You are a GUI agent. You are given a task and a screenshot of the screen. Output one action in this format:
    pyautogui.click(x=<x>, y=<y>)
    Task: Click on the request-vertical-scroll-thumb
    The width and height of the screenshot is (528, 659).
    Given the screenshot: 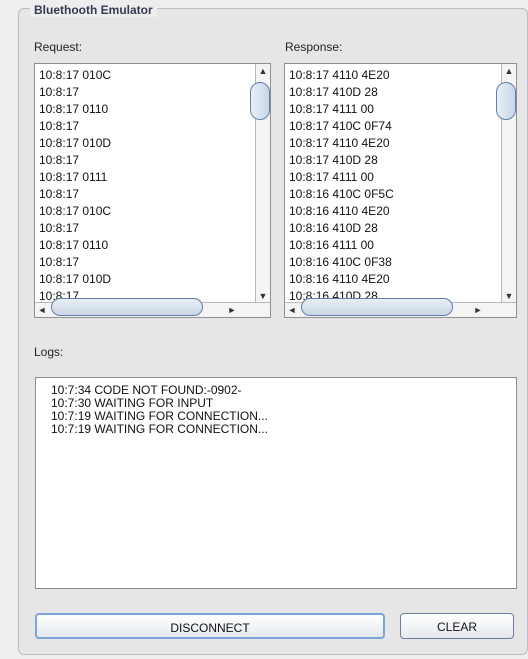 What is the action you would take?
    pyautogui.click(x=260, y=101)
    